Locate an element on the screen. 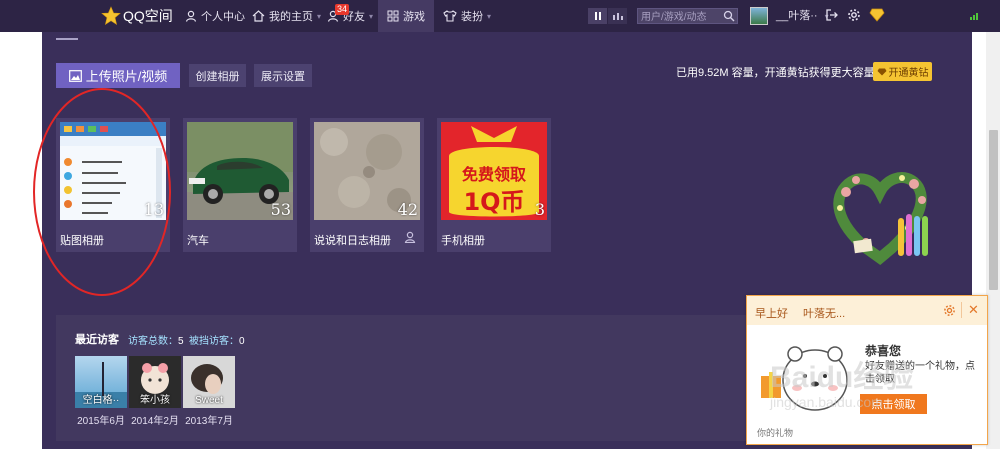  album-card: 免费领取 1Q币 3 手机相册 is located at coordinates (494, 185).